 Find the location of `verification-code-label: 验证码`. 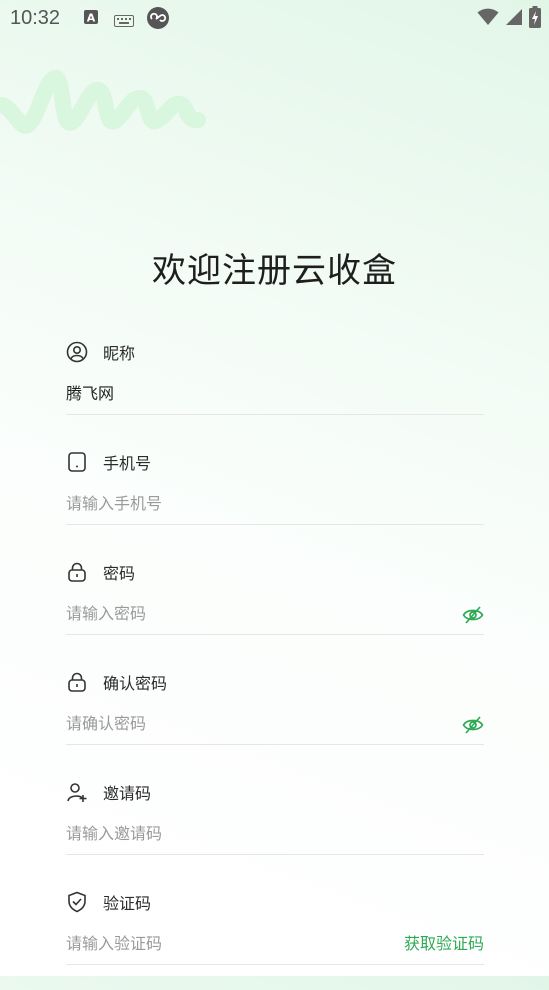

verification-code-label: 验证码 is located at coordinates (127, 903).